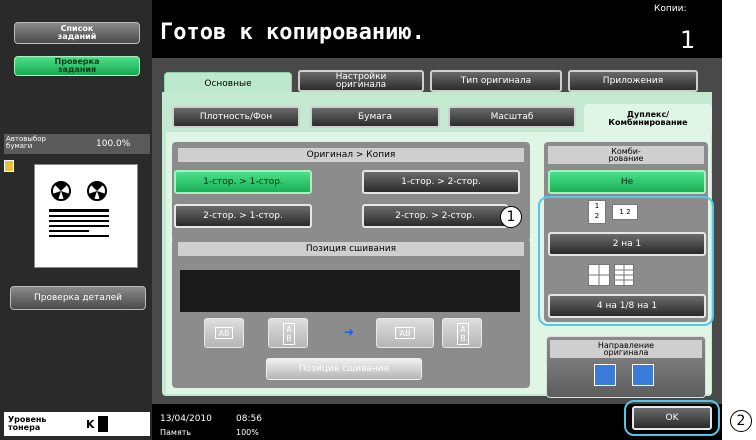 The width and height of the screenshot is (756, 440). I want to click on job-check-button: Проверка задания, so click(77, 66).